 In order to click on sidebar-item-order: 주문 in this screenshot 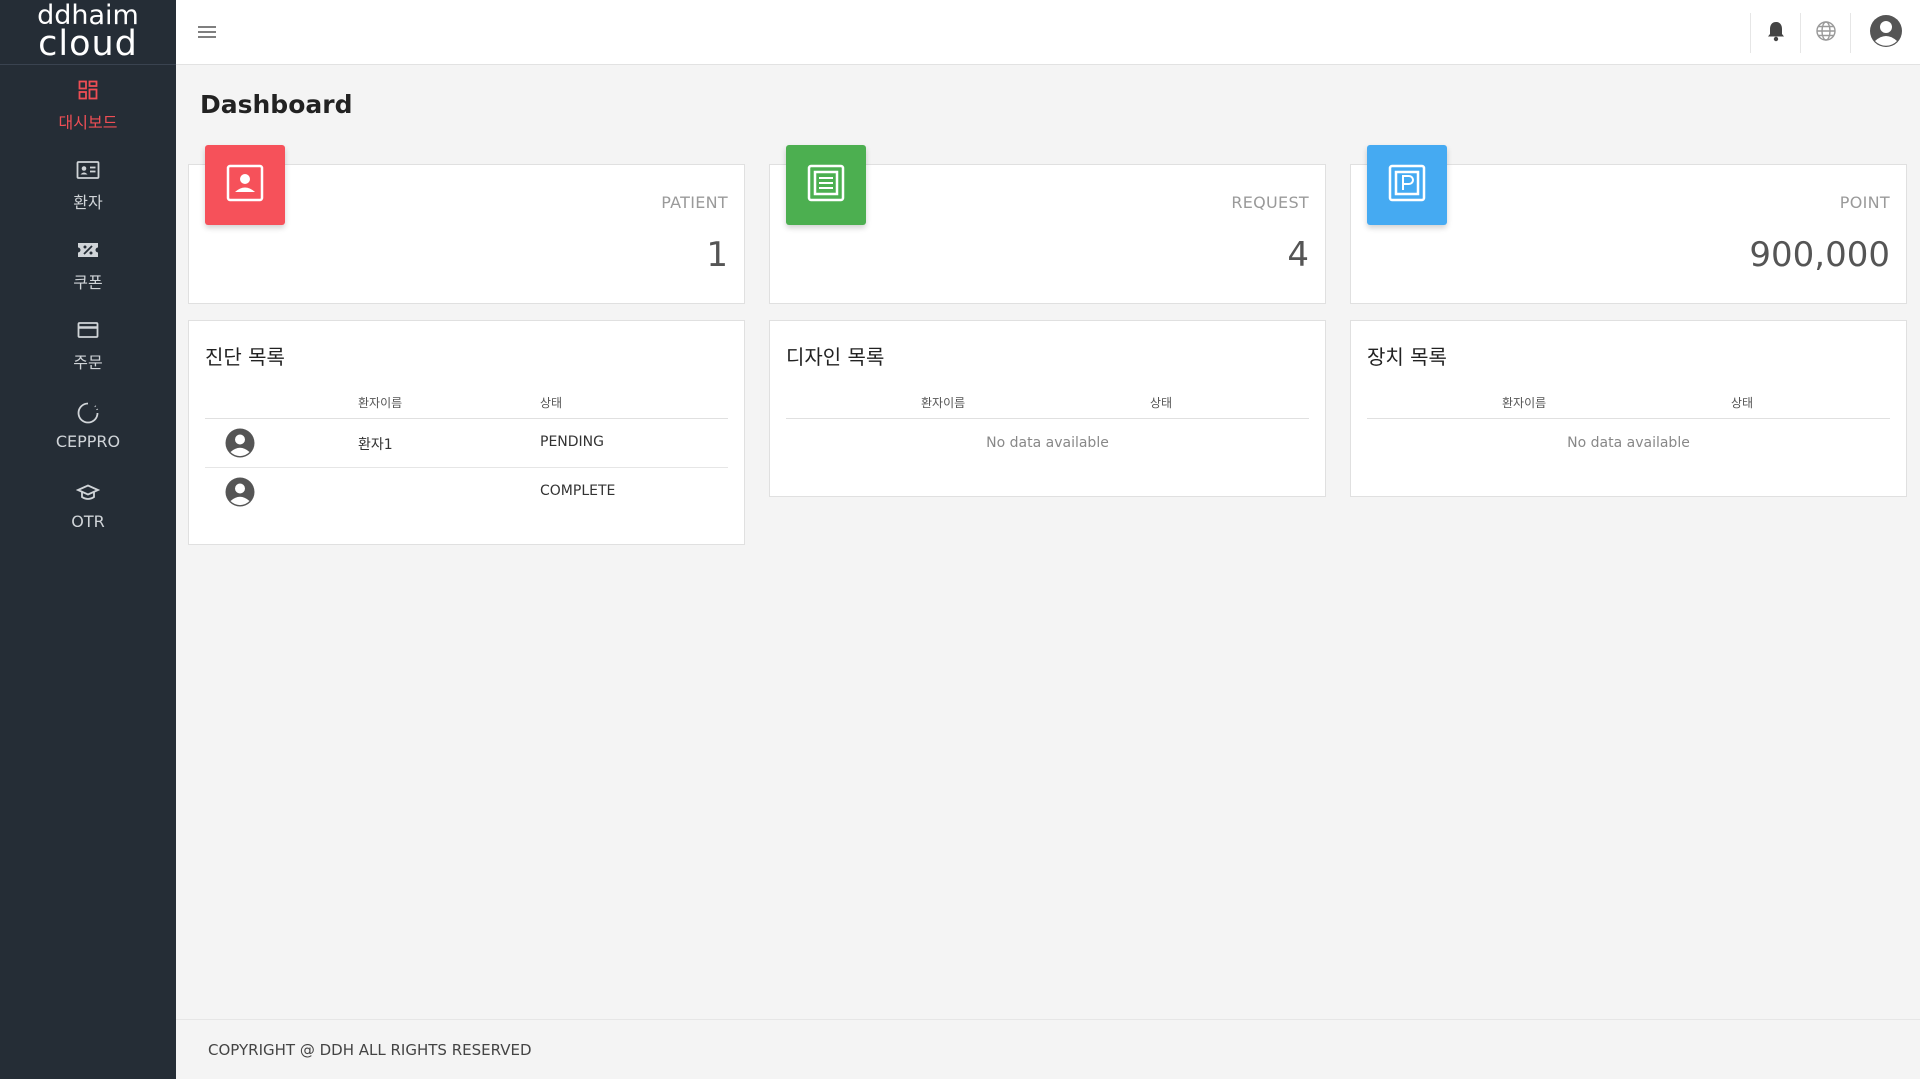, I will do `click(88, 345)`.